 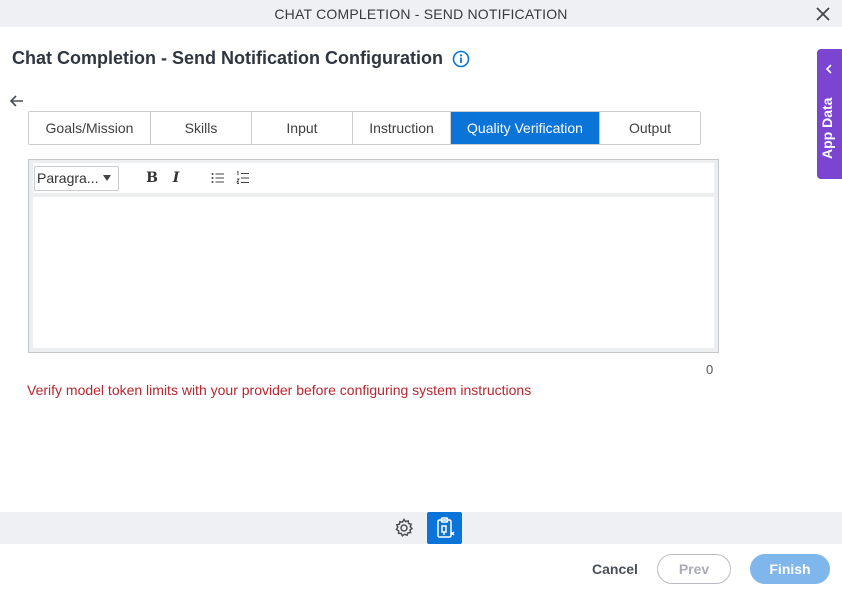 What do you see at coordinates (823, 14) in the screenshot?
I see `close-icon` at bounding box center [823, 14].